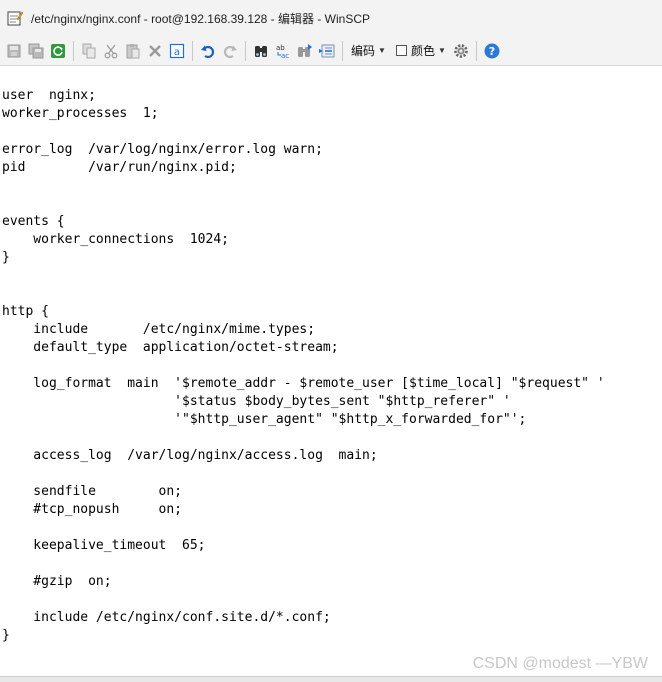 The height and width of the screenshot is (682, 662). What do you see at coordinates (280, 48) in the screenshot?
I see `svg-text: ab` at bounding box center [280, 48].